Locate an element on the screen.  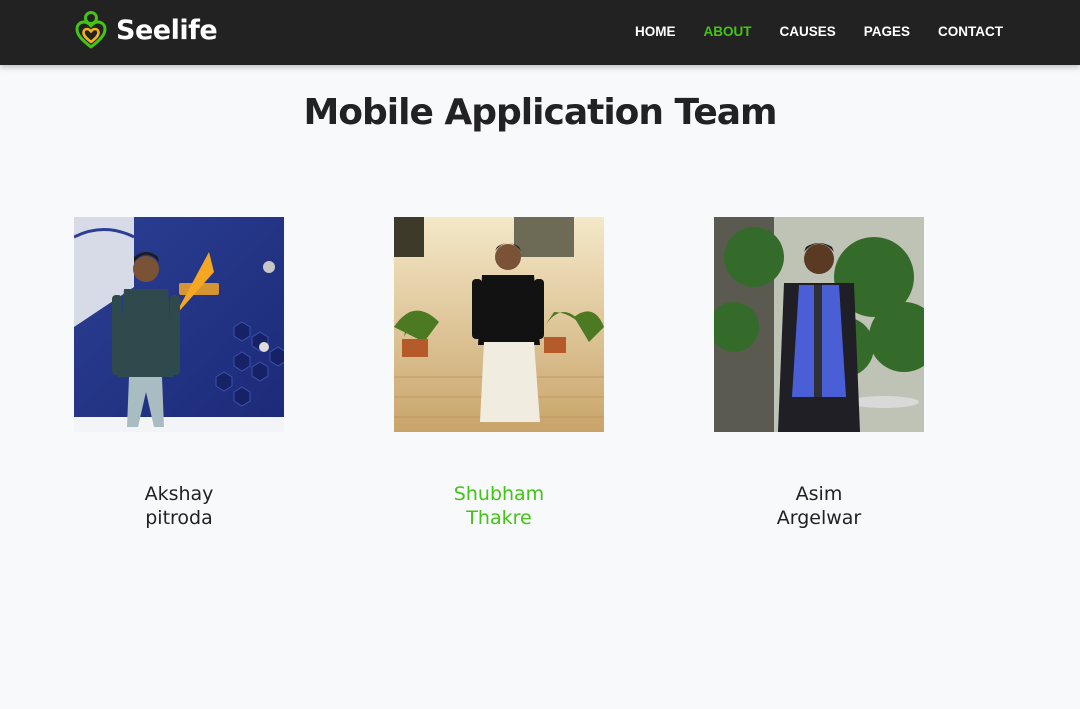
section-title: Mobile Application Team is located at coordinates (540, 112).